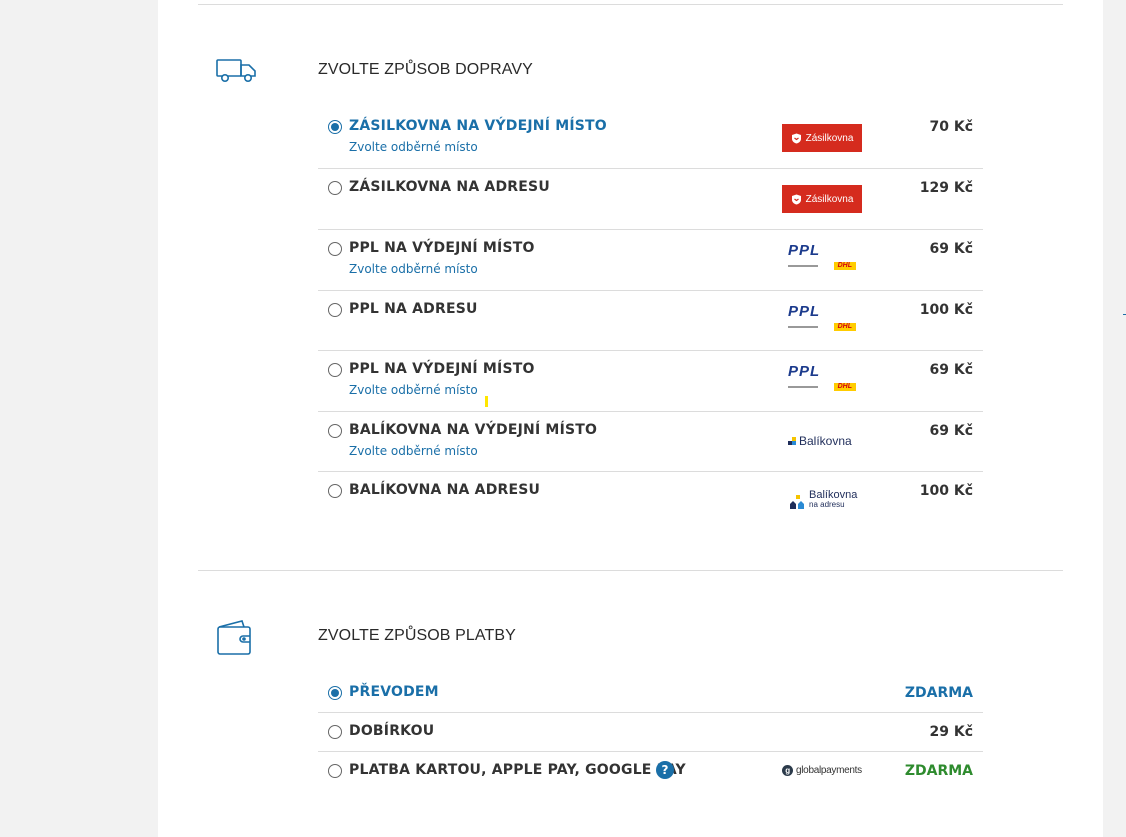 The width and height of the screenshot is (1126, 837). I want to click on payment-option-cash-on-delivery: DOBÍRKOU 29 Kč, so click(650, 732).